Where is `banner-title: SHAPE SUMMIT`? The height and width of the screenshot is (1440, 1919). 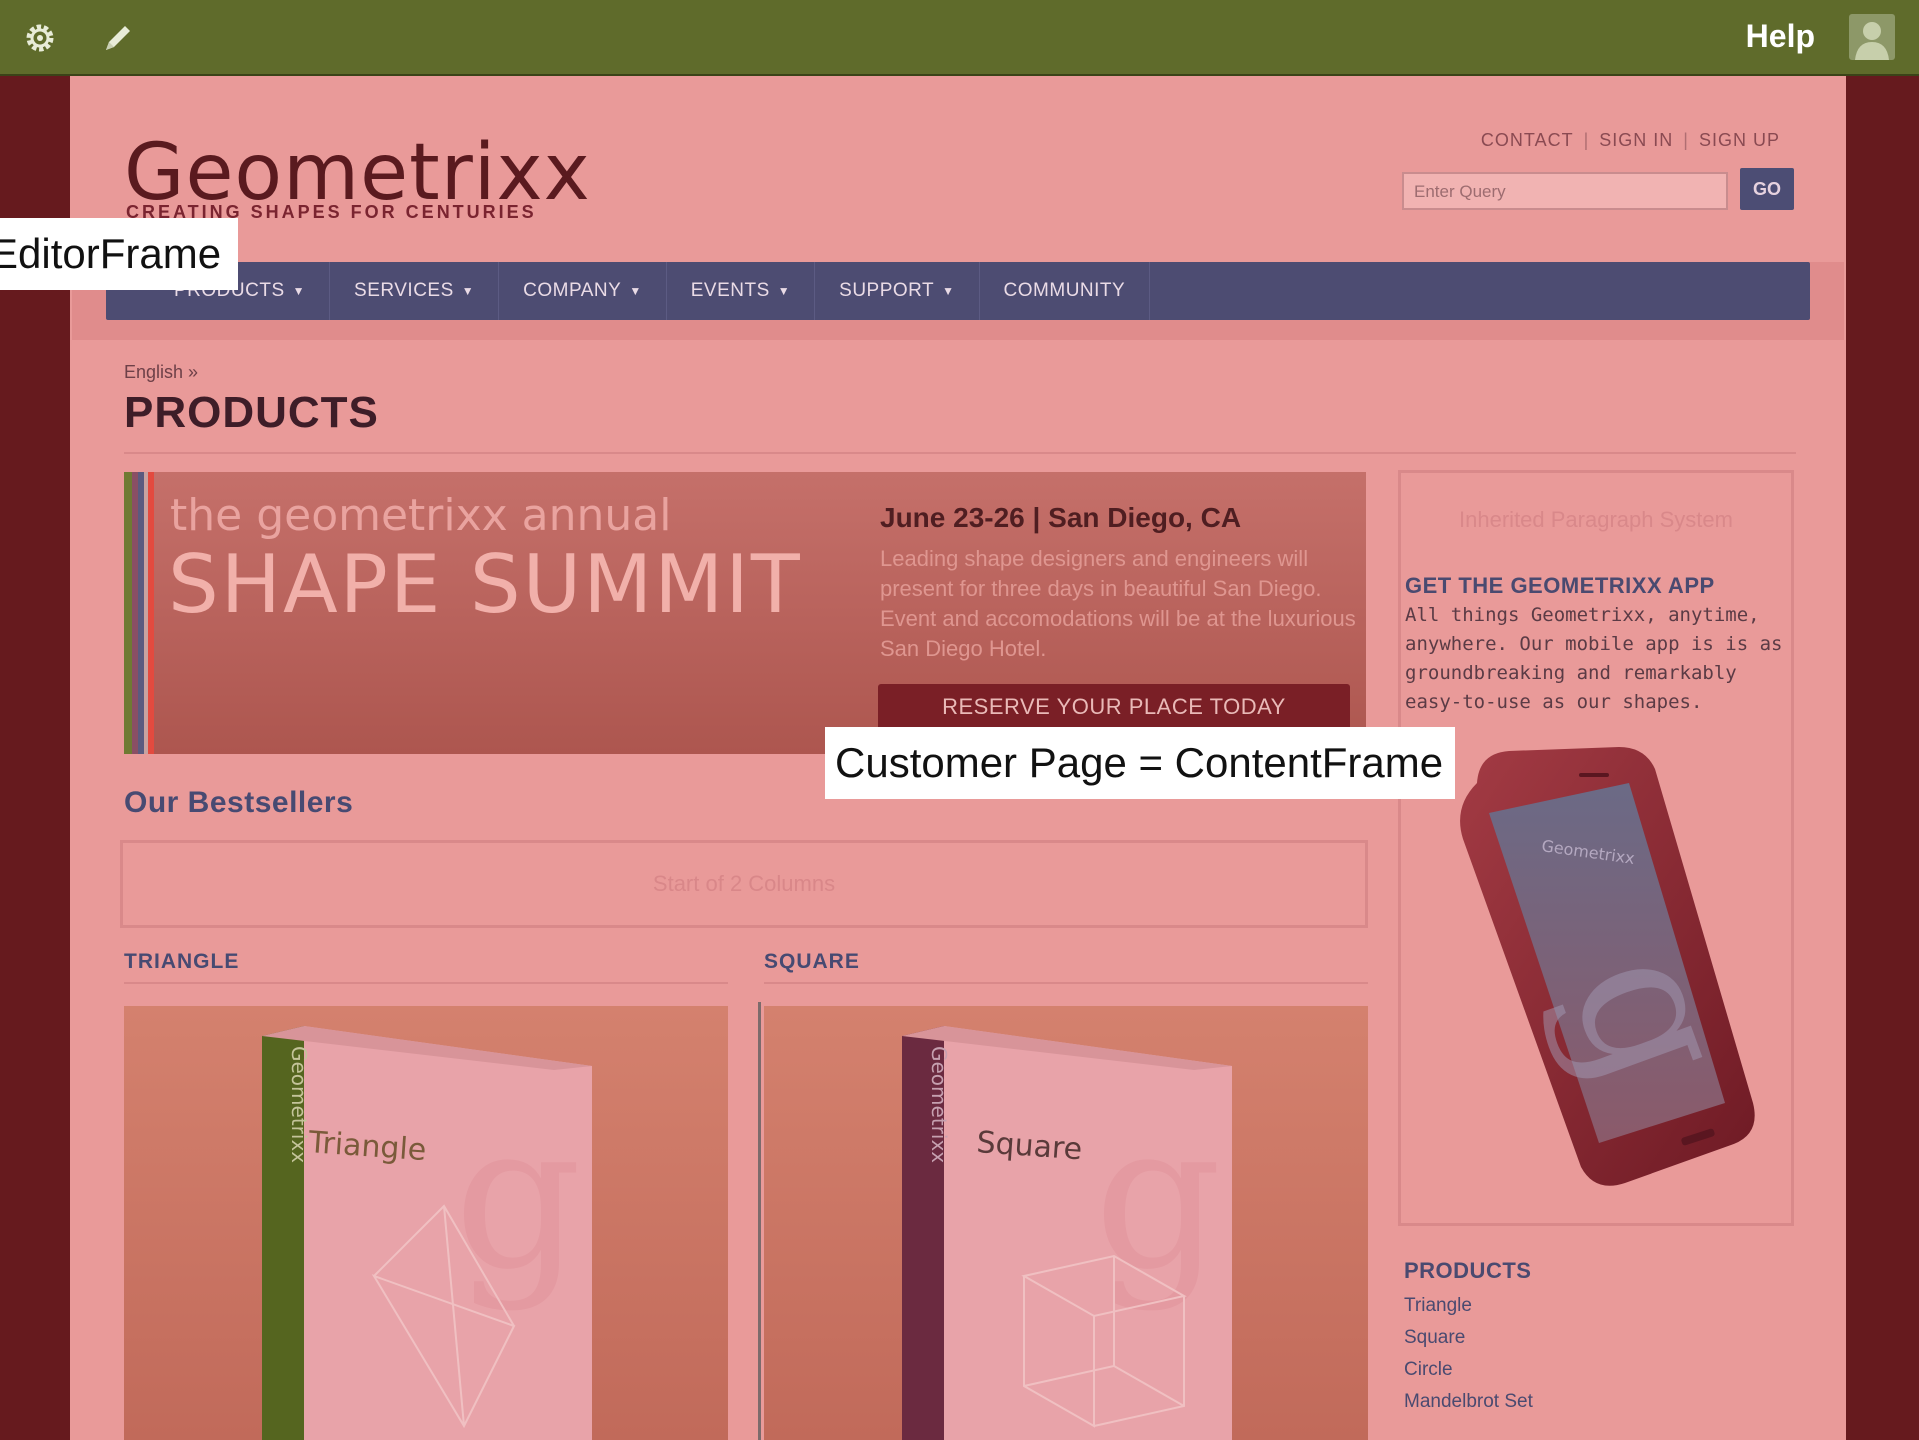 banner-title: SHAPE SUMMIT is located at coordinates (485, 584).